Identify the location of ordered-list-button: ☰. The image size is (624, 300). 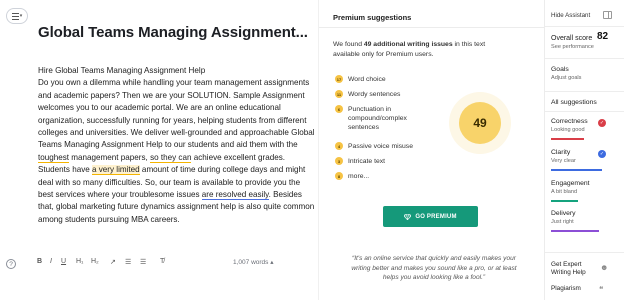
(128, 262).